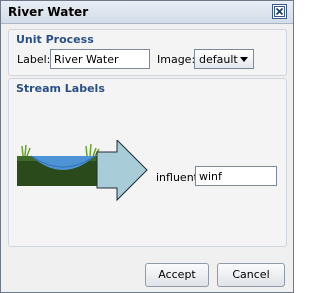  Describe the element at coordinates (177, 275) in the screenshot. I see `accept-button: Accept` at that location.